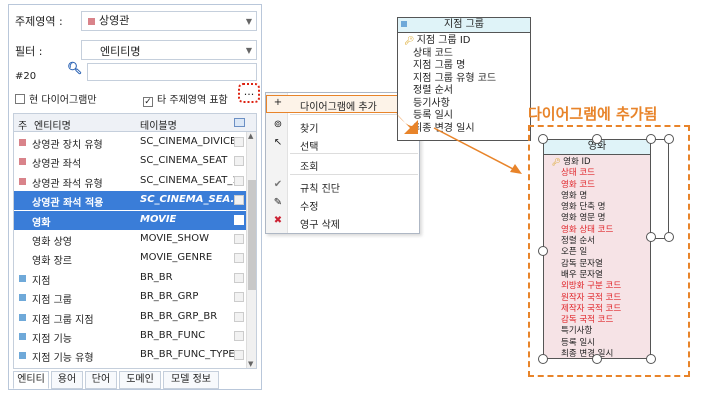  I want to click on primary-key-attribute: 🔑︎ 영화 ID, so click(571, 162).